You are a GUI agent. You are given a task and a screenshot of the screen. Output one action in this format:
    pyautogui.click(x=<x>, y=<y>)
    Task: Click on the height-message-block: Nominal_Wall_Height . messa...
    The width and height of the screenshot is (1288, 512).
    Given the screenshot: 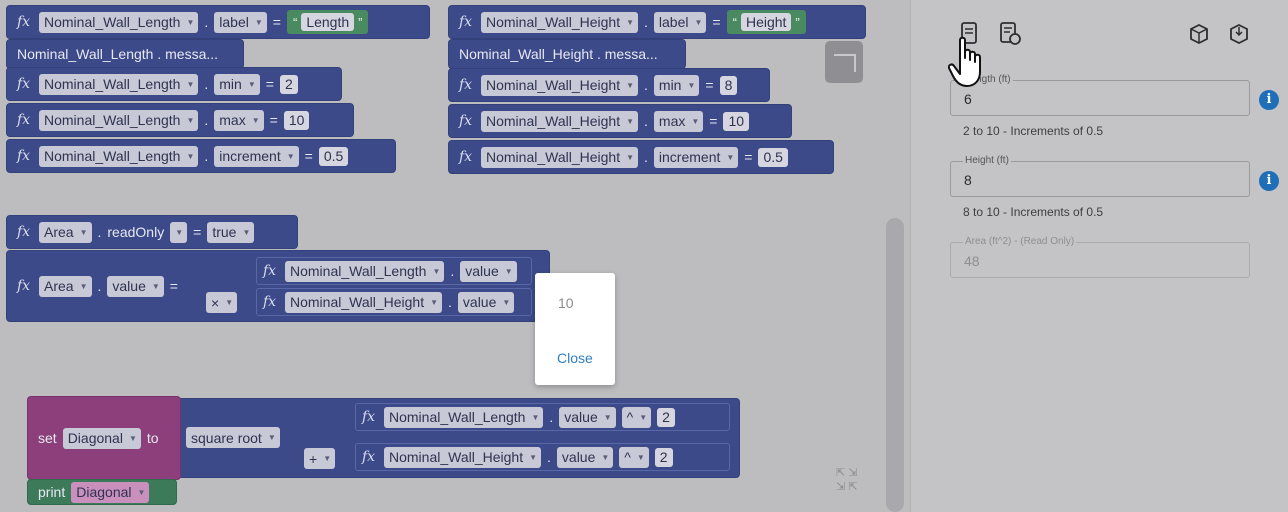 What is the action you would take?
    pyautogui.click(x=567, y=54)
    